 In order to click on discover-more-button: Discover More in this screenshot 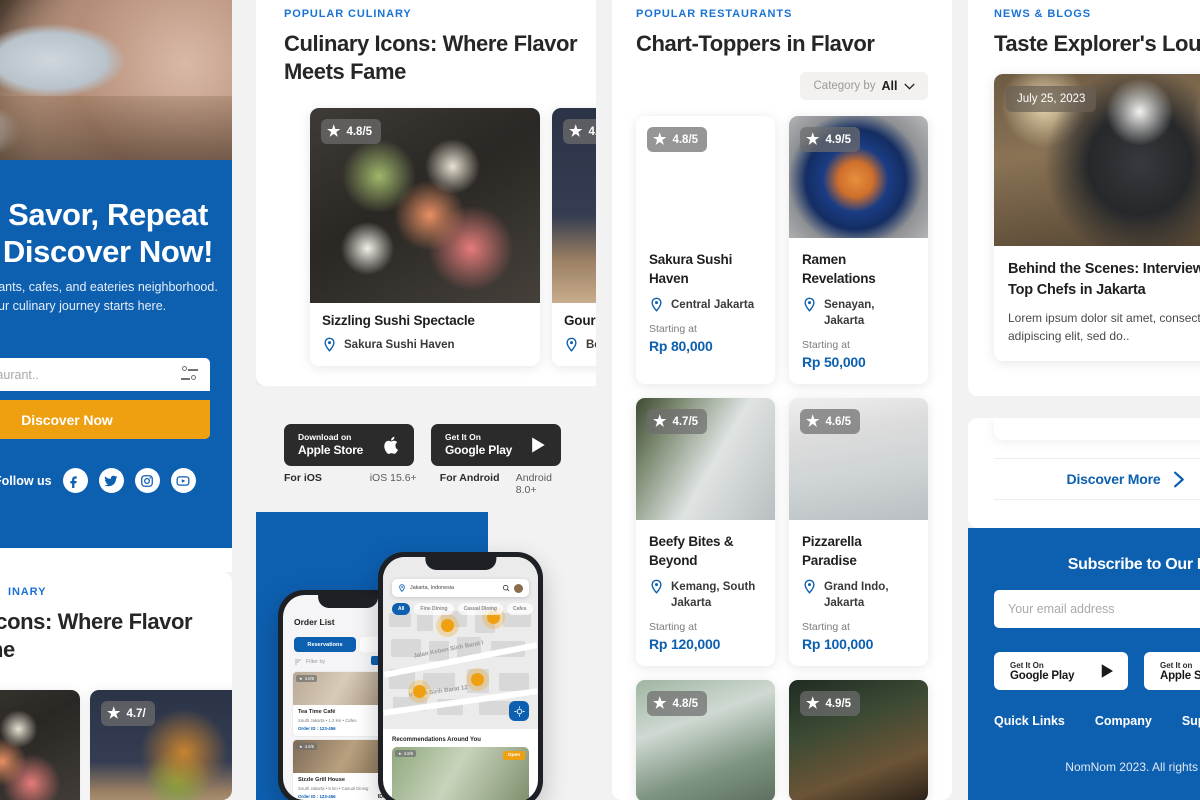, I will do `click(1097, 479)`.